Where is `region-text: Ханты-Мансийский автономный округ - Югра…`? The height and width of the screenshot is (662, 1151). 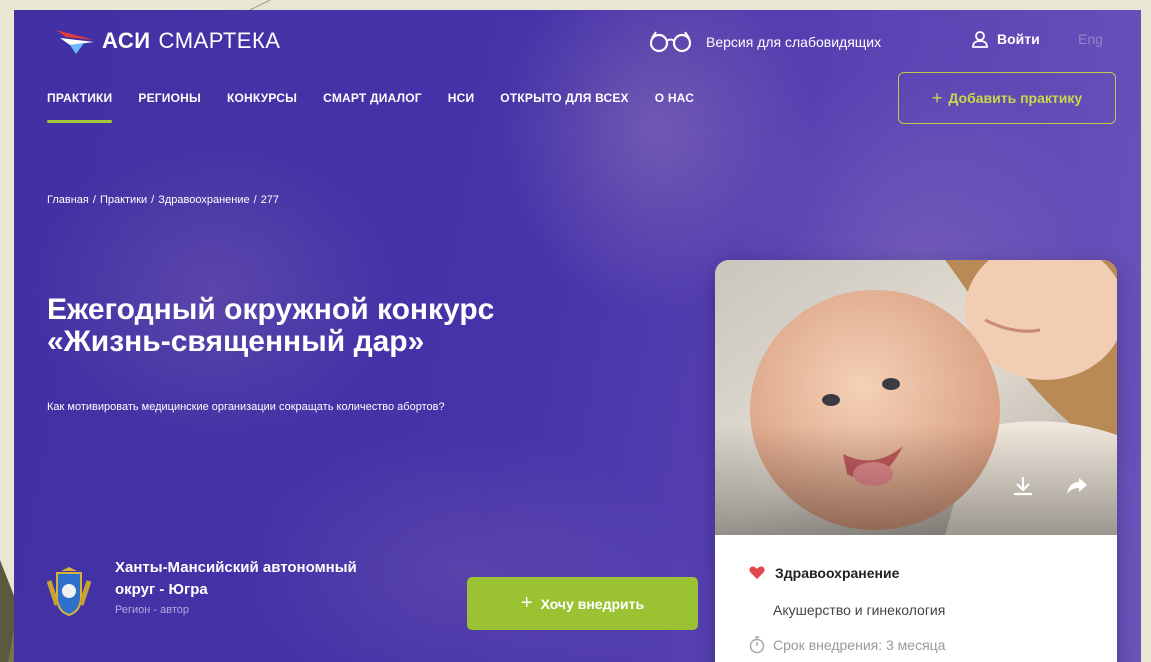
region-text: Ханты-Мансийский автономный округ - Югра… is located at coordinates (236, 586).